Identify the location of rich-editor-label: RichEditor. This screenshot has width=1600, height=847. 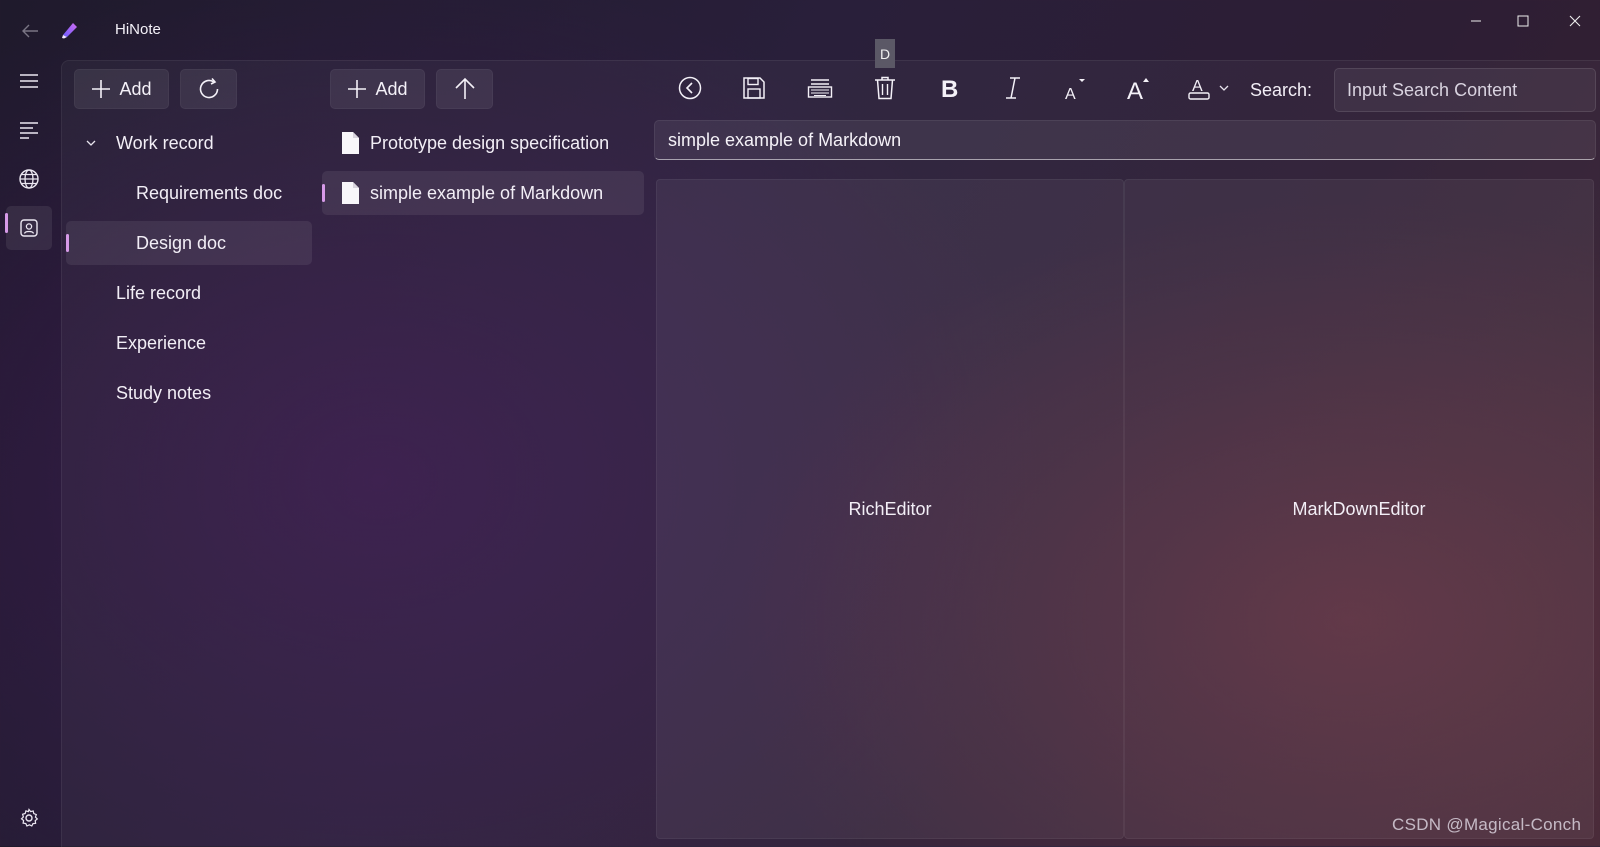
(890, 508).